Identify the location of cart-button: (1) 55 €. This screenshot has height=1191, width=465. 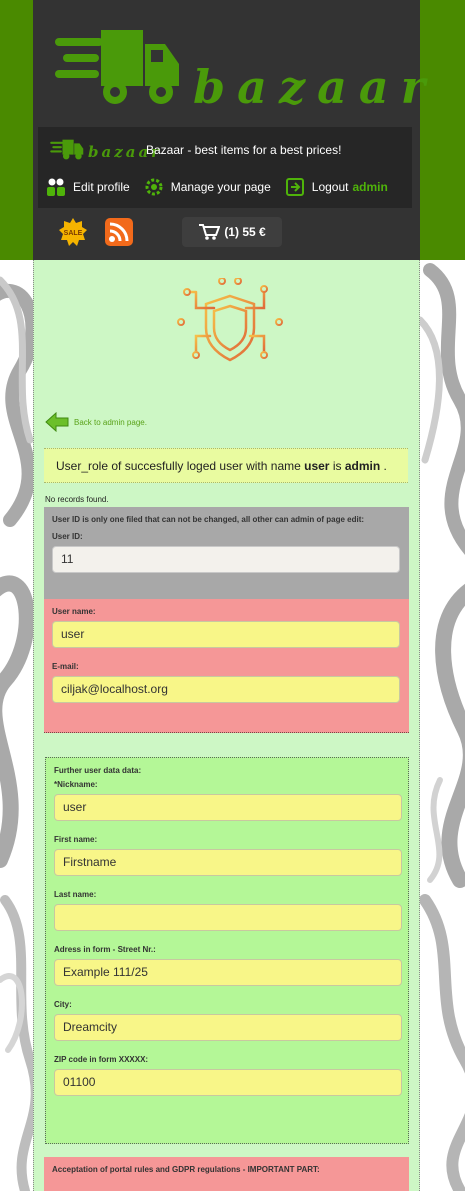
(232, 232).